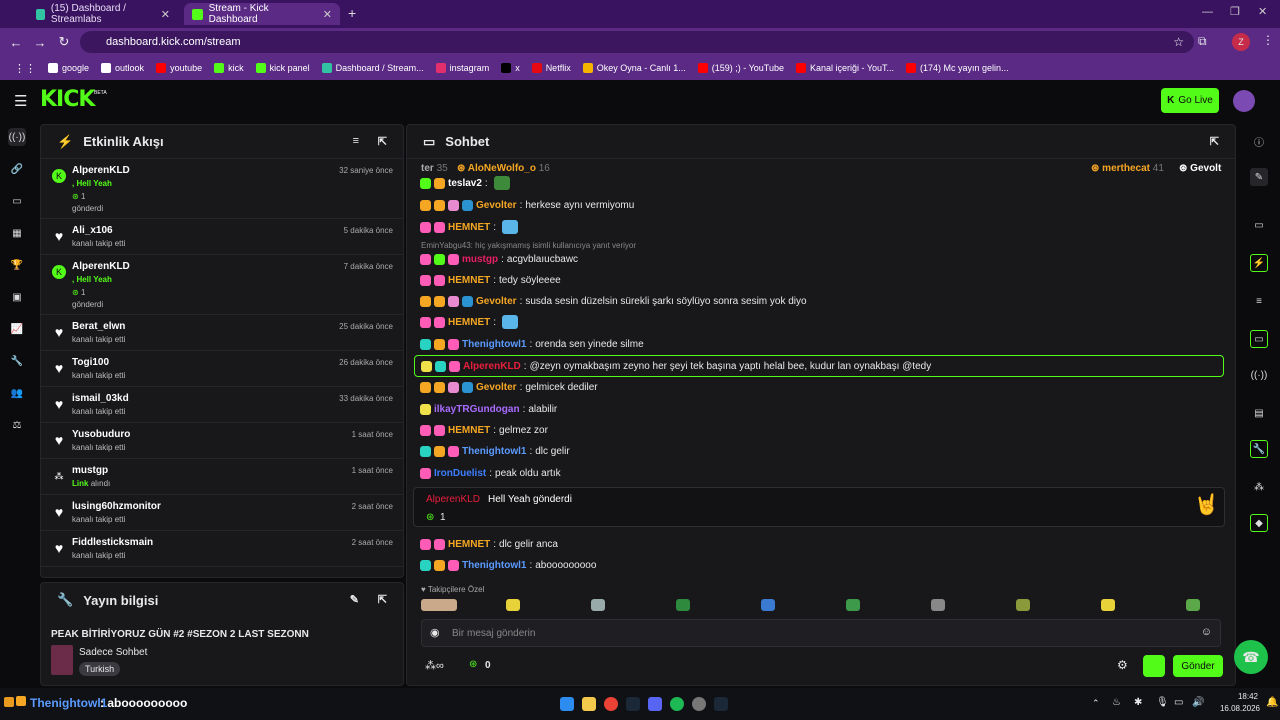 This screenshot has height=720, width=1280. I want to click on event-item: ♥ Ali_x106 5 dakika önce kanalı takip etti, so click(222, 237).